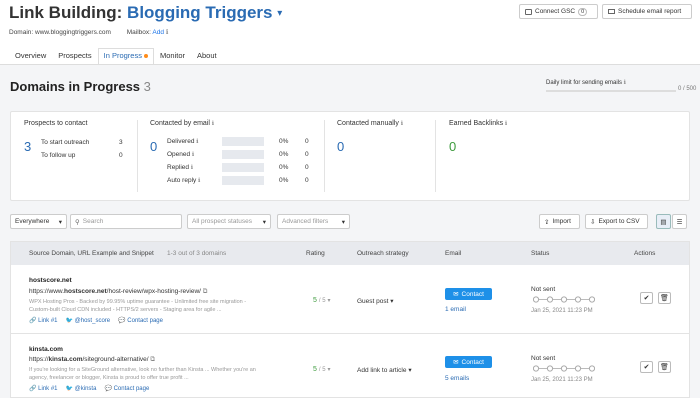 The height and width of the screenshot is (403, 700). I want to click on tab-prospects: Prospects, so click(74, 56).